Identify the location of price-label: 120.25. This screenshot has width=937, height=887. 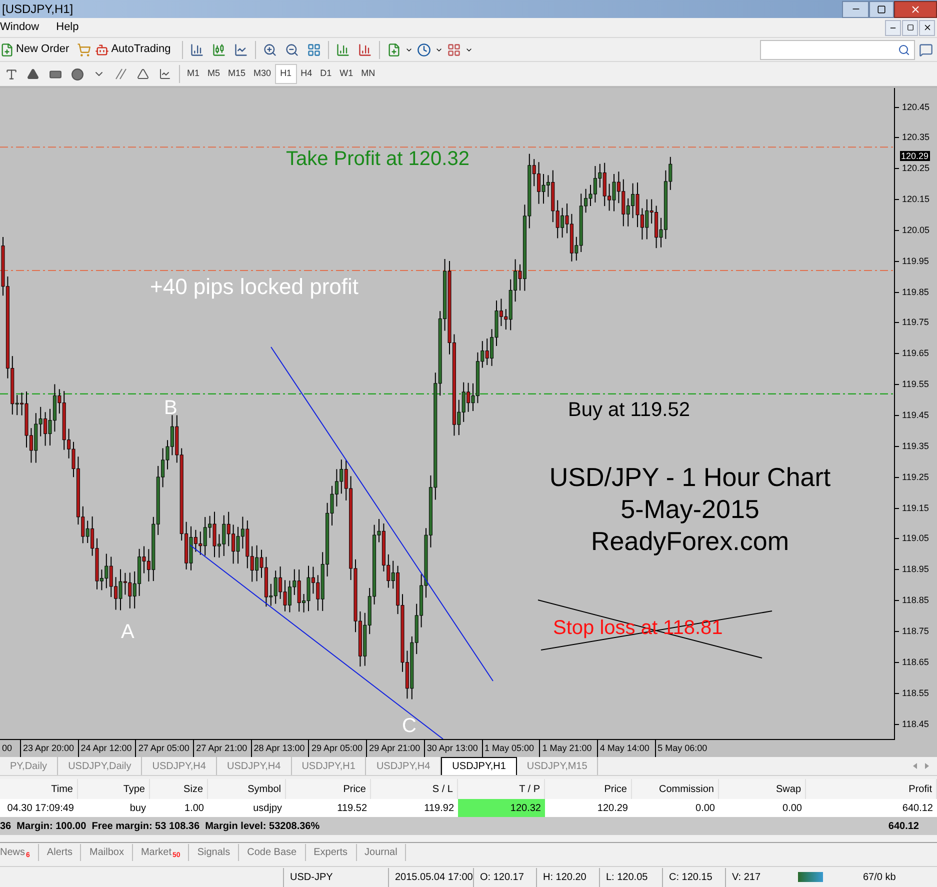
(916, 169).